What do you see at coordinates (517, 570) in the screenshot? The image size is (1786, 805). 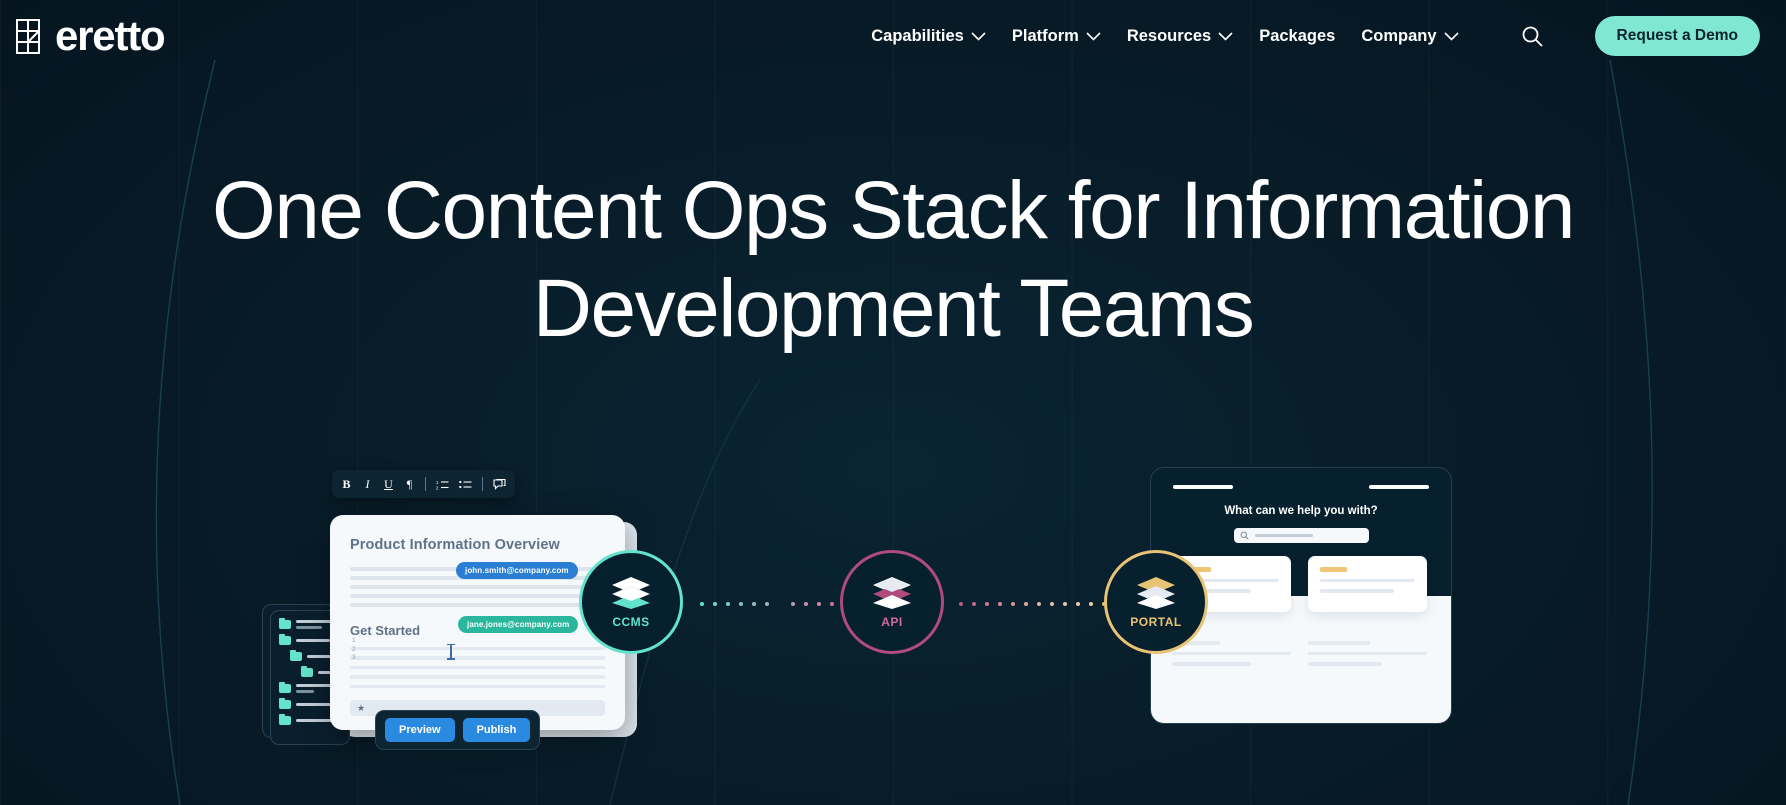 I see `comment-chip-john: john.smith@company.com` at bounding box center [517, 570].